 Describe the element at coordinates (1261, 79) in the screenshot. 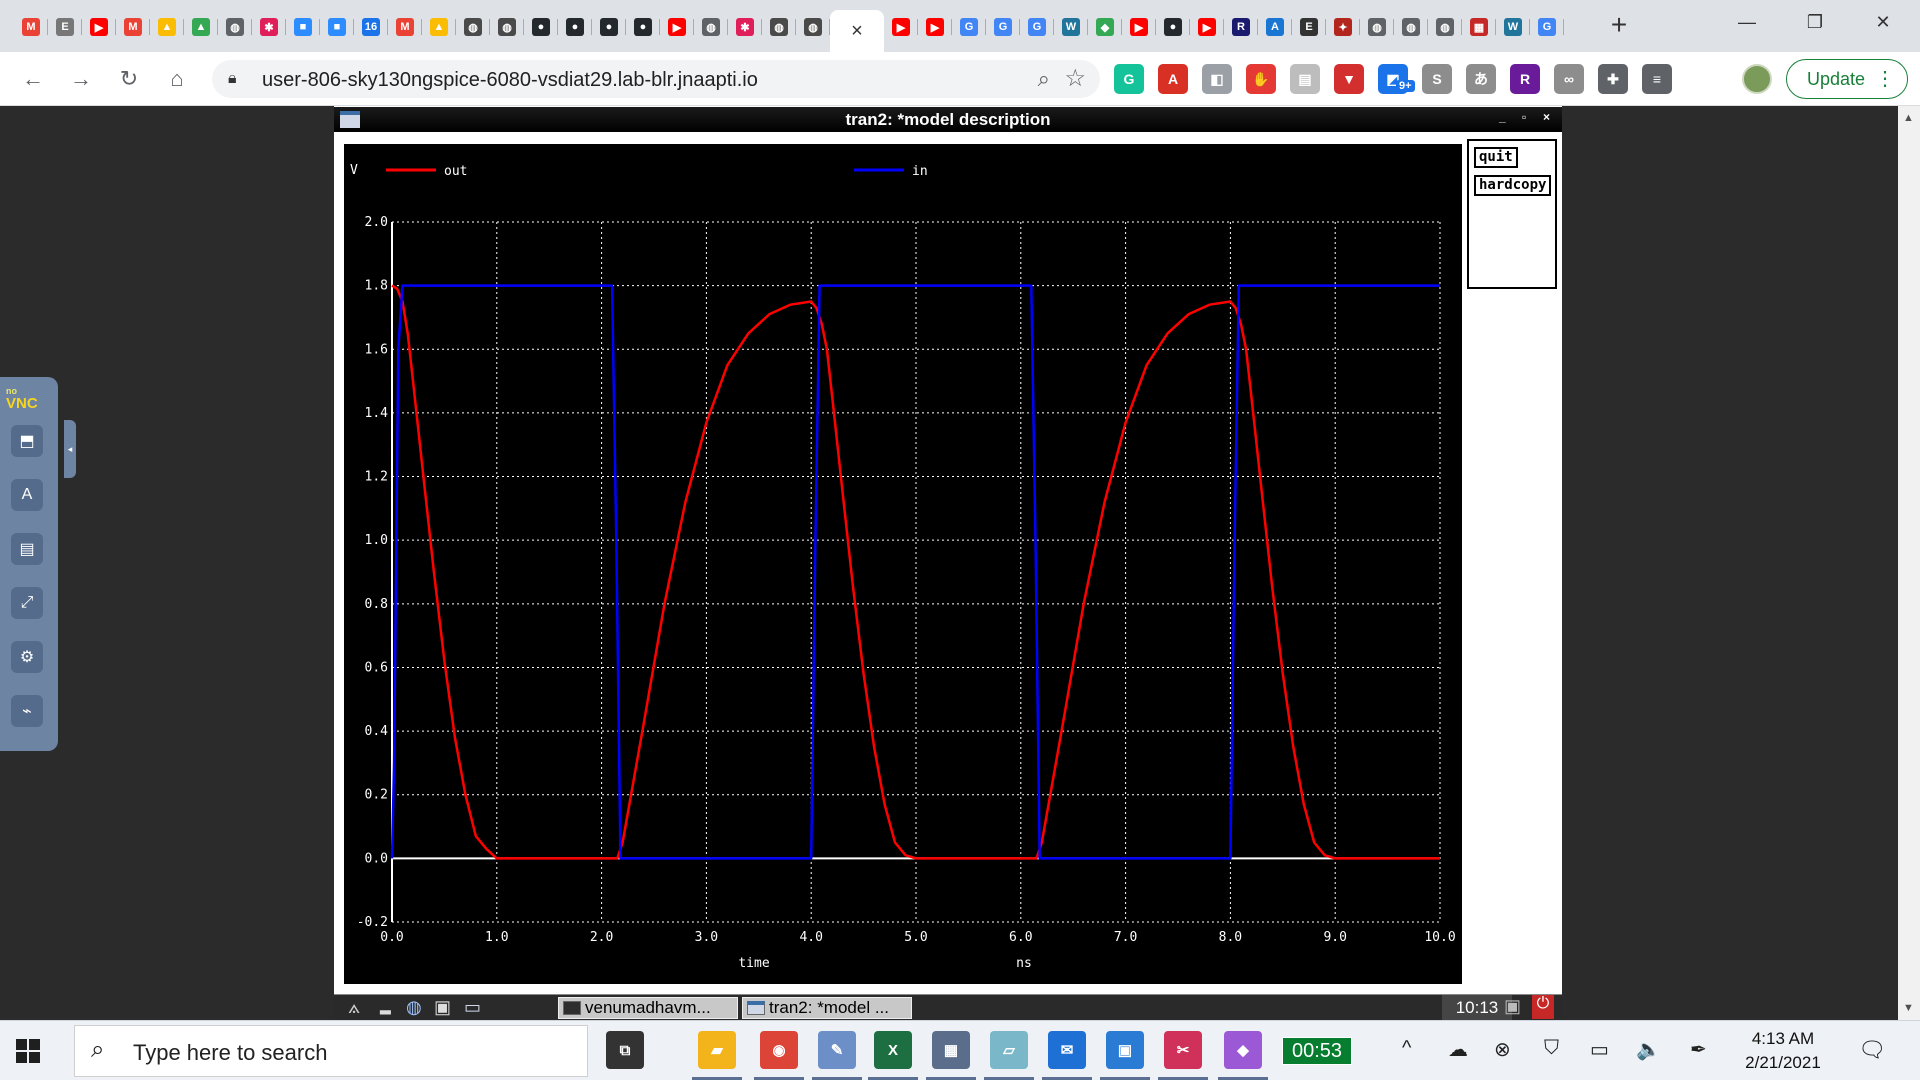

I see `stop-icon: ✋` at that location.